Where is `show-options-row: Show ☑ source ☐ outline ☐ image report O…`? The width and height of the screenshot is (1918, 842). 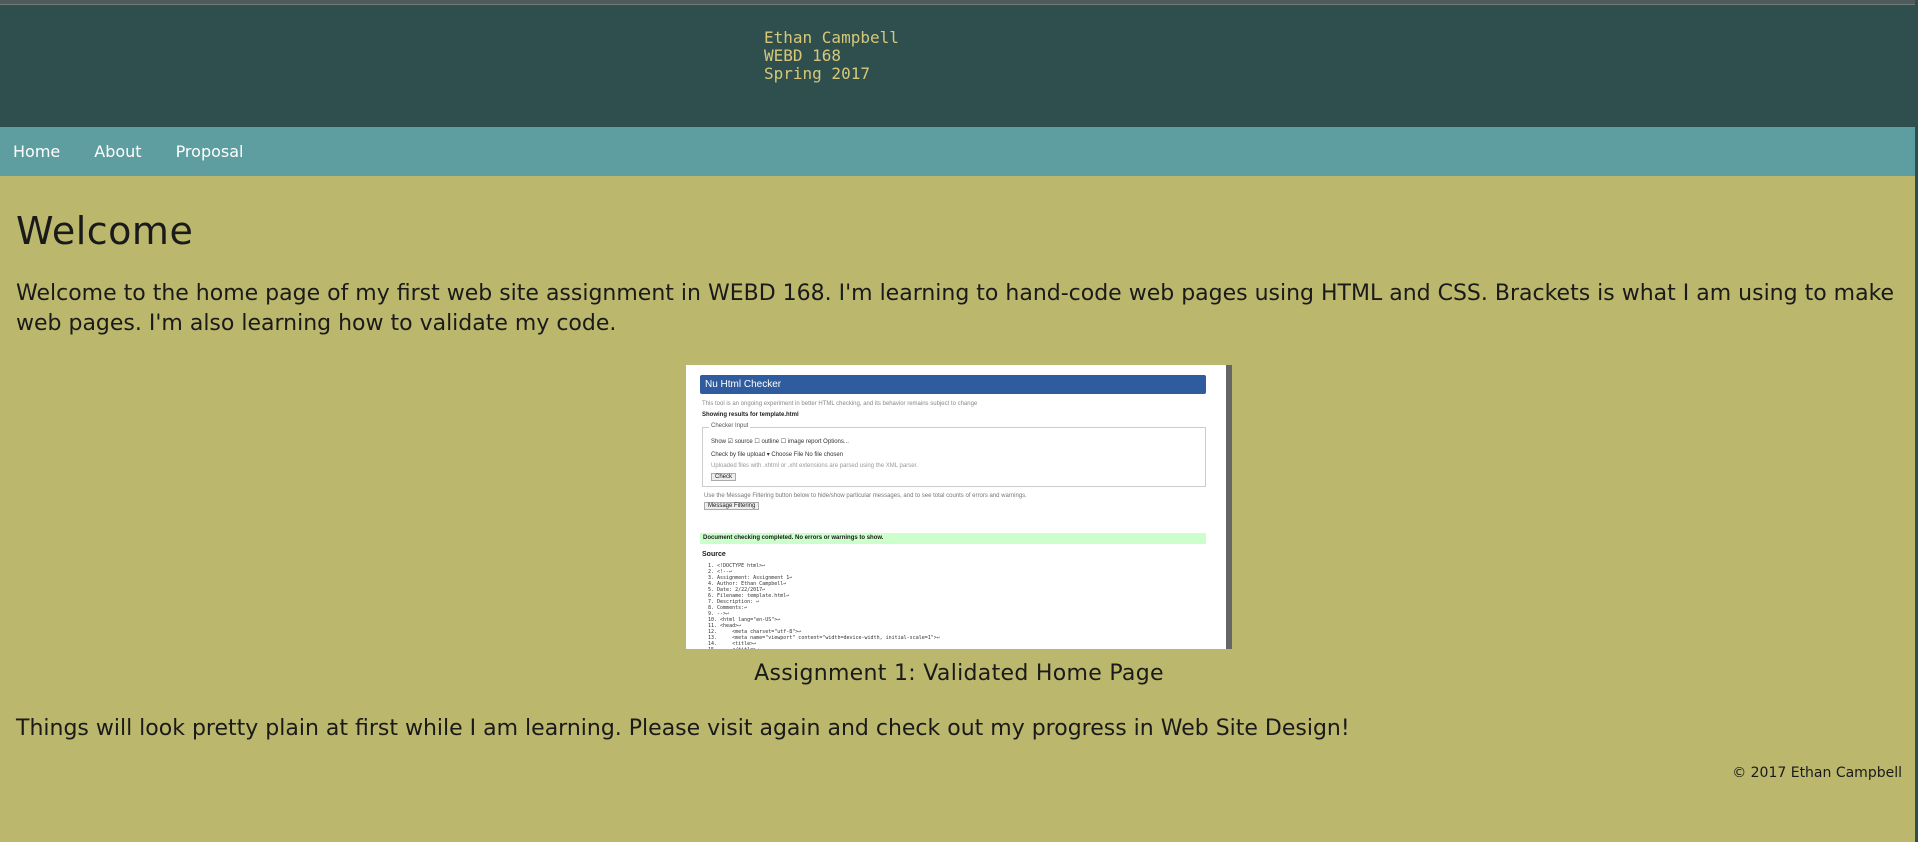 show-options-row: Show ☑ source ☐ outline ☐ image report O… is located at coordinates (780, 442).